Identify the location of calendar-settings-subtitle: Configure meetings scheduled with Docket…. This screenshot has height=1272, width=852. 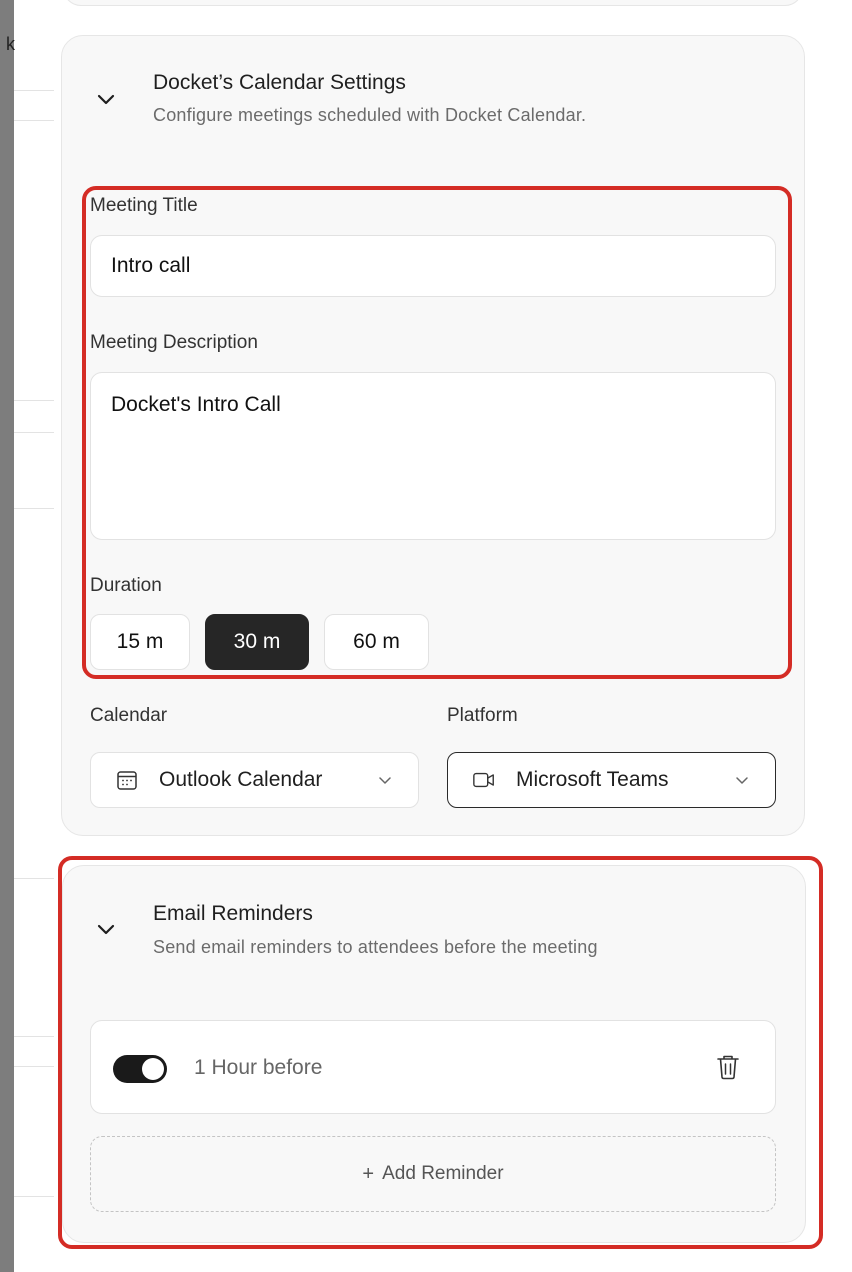
(370, 115).